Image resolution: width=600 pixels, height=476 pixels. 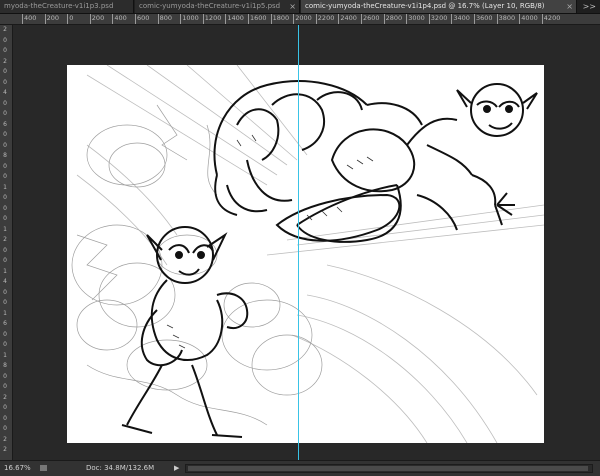 I want to click on document-info-icon, so click(x=43, y=468).